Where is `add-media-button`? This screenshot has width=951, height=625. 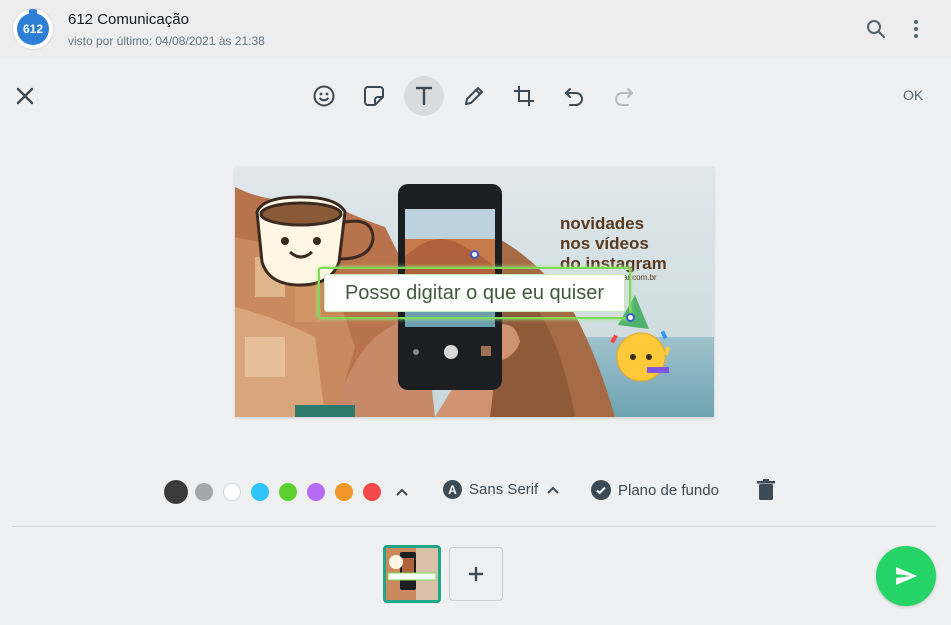 add-media-button is located at coordinates (476, 574).